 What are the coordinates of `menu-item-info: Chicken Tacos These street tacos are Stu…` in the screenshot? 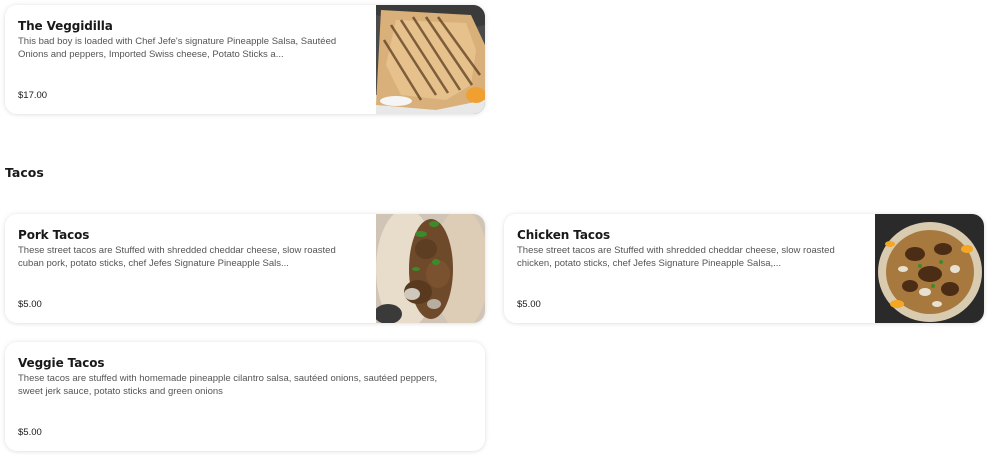 It's located at (689, 269).